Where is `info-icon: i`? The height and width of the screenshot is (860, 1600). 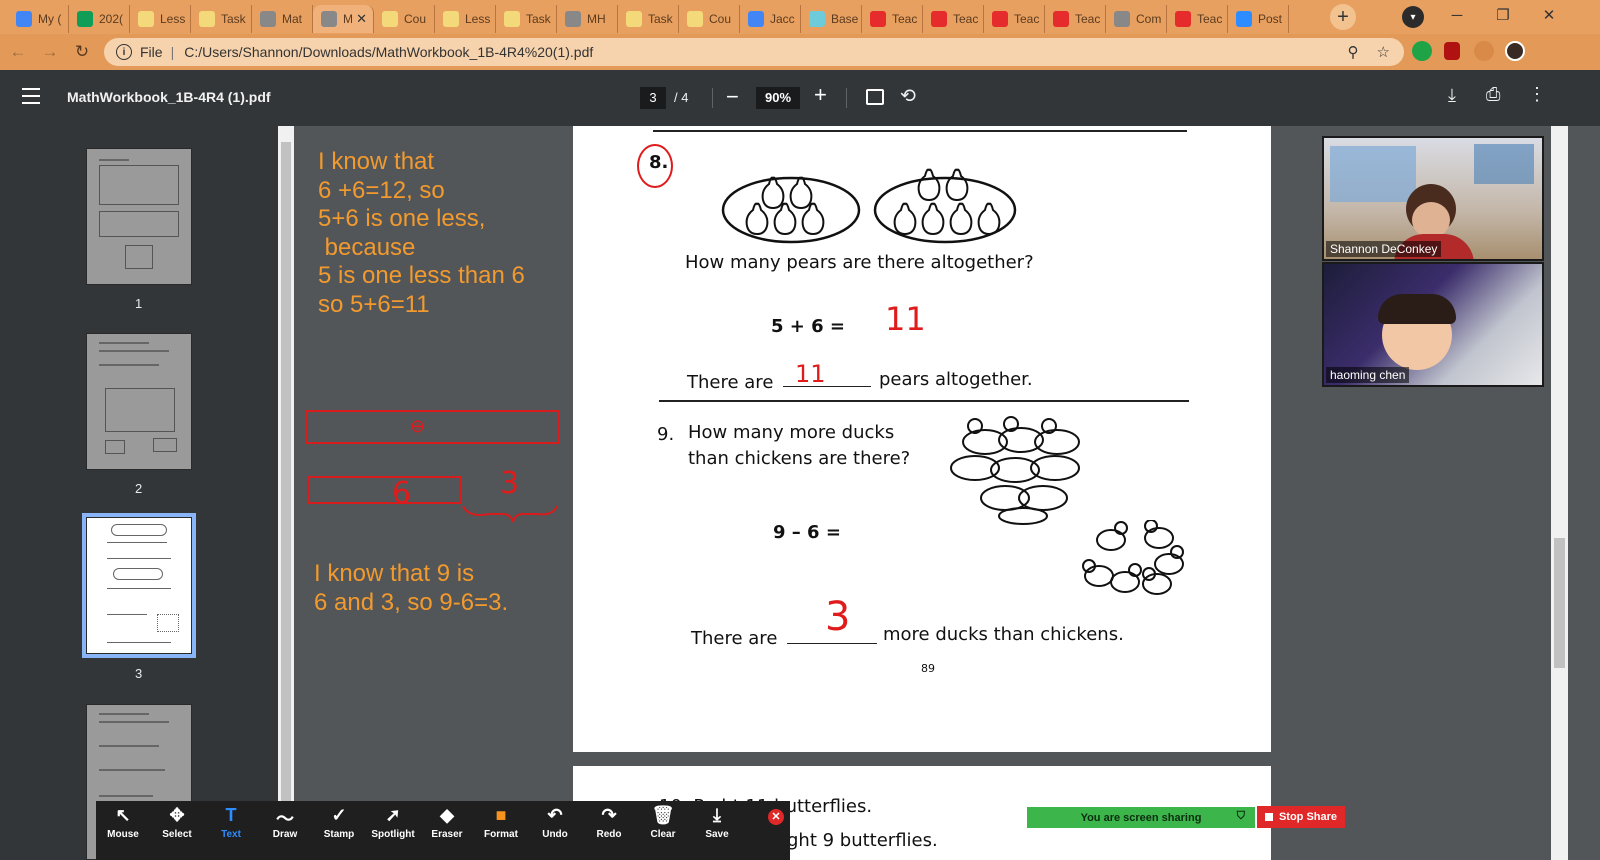 info-icon: i is located at coordinates (124, 52).